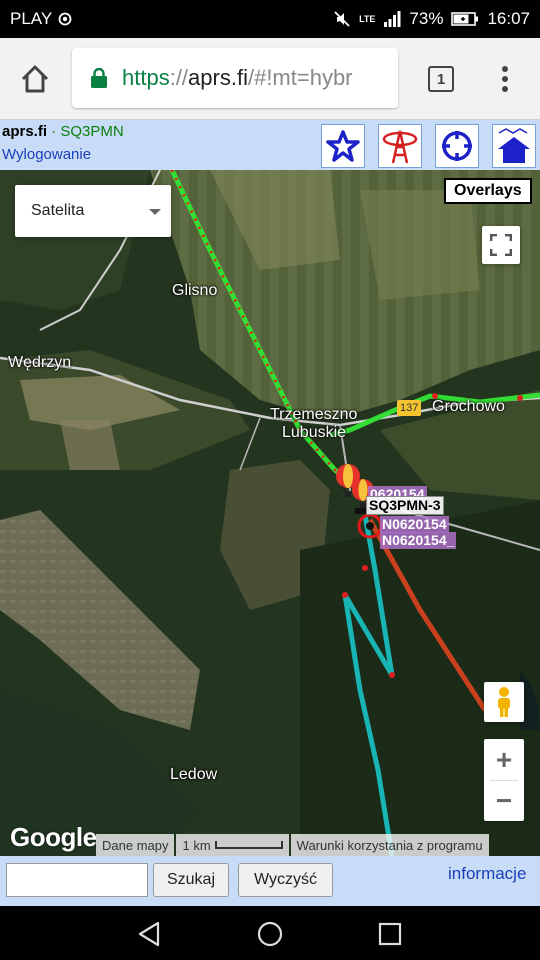 This screenshot has height=960, width=540. What do you see at coordinates (40, 362) in the screenshot?
I see `place-label: Wędrzyn` at bounding box center [40, 362].